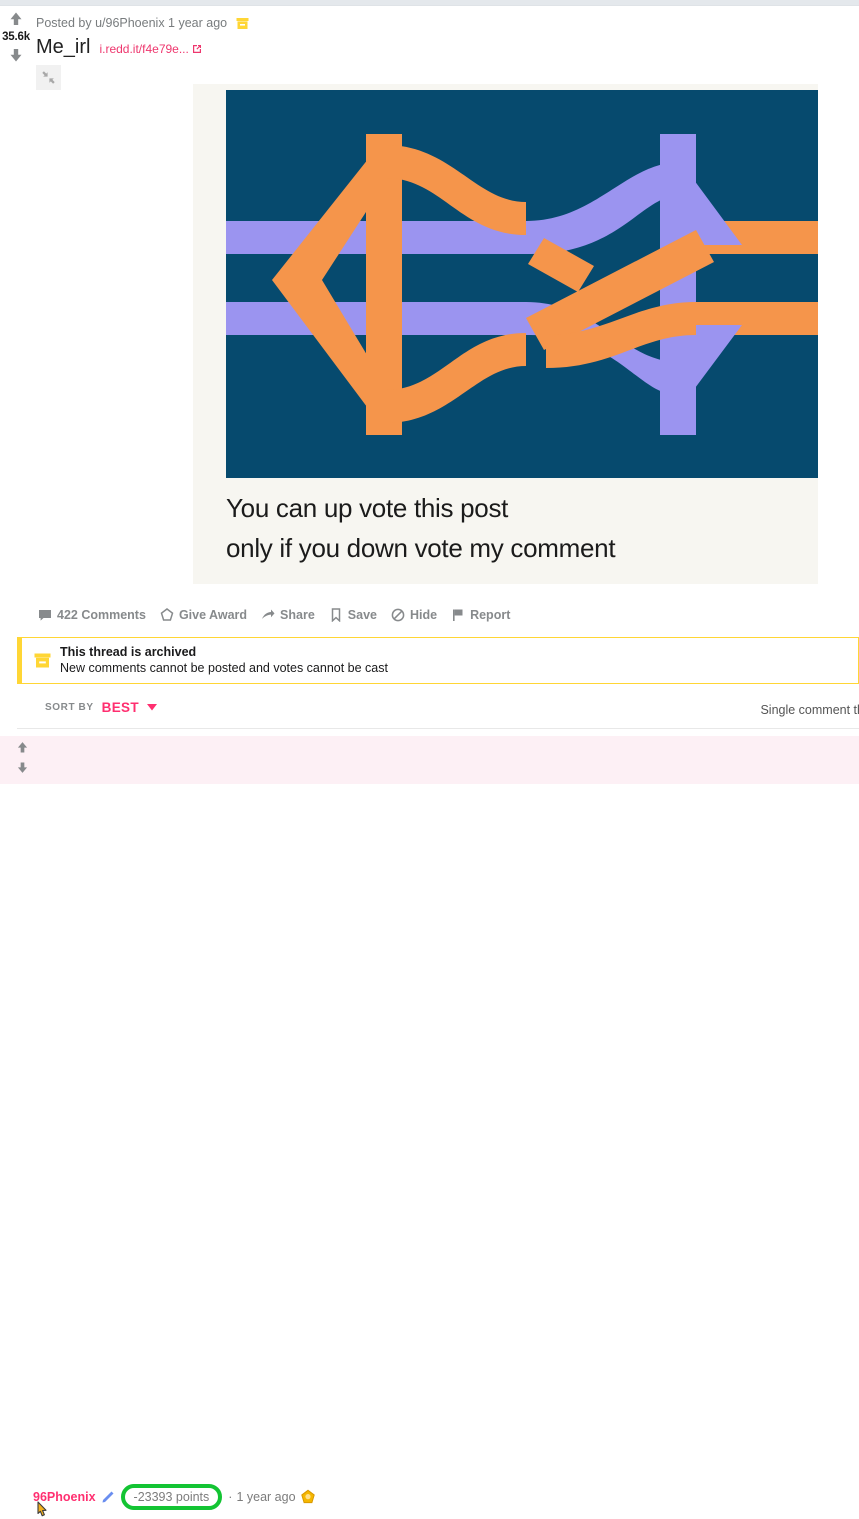 The image size is (859, 1519). I want to click on sort-by-label: SORT BY, so click(69, 707).